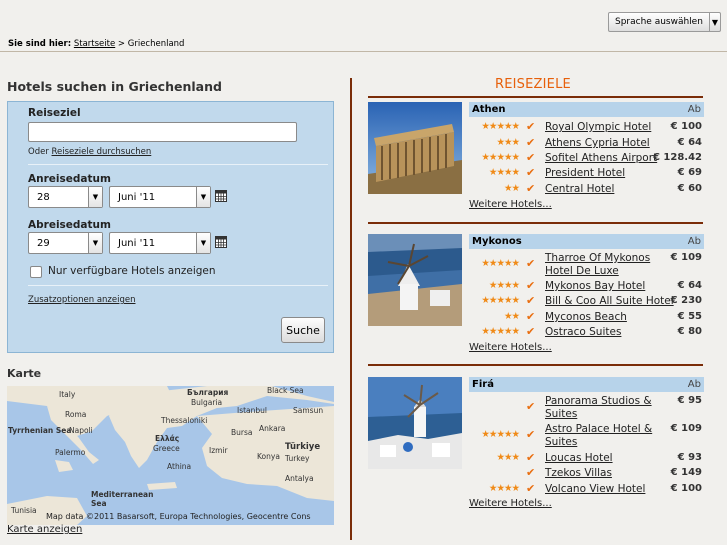  What do you see at coordinates (415, 280) in the screenshot?
I see `destination-photo-mykonos` at bounding box center [415, 280].